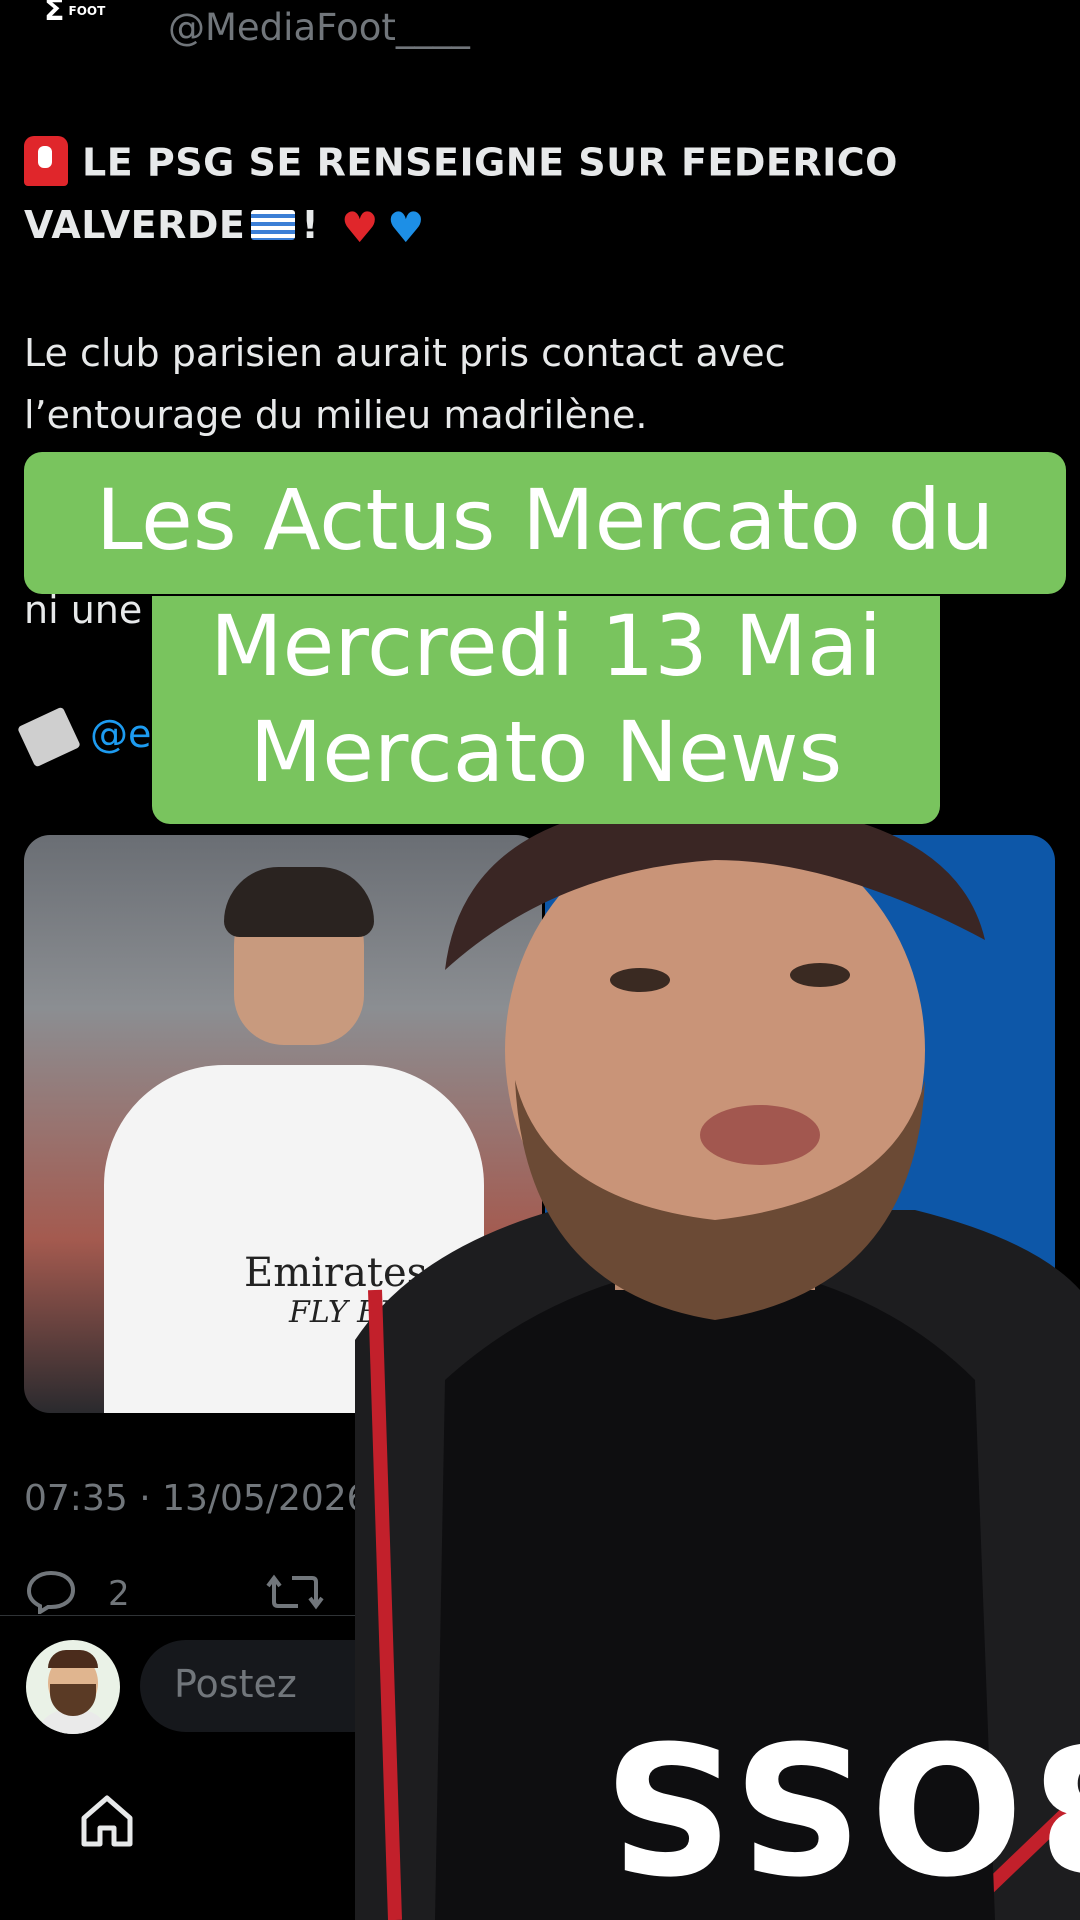 The image size is (1080, 1920). What do you see at coordinates (546, 752) in the screenshot?
I see `banner-line3: Mercato News` at bounding box center [546, 752].